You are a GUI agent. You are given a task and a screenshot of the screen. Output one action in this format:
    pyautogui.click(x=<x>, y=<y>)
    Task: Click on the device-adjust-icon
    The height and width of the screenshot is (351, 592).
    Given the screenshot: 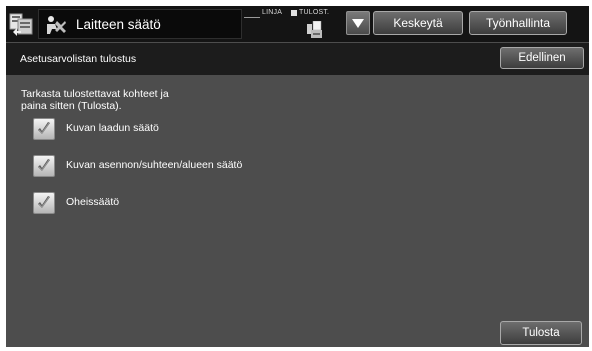 What is the action you would take?
    pyautogui.click(x=56, y=25)
    